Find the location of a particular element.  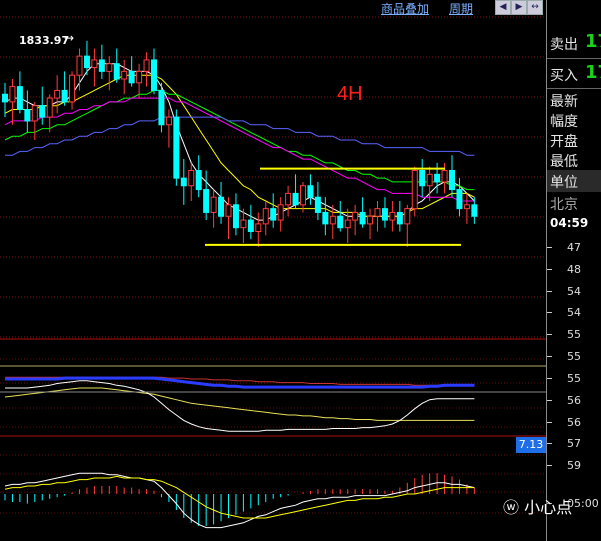

nav-right-button: ▶ is located at coordinates (519, 7).